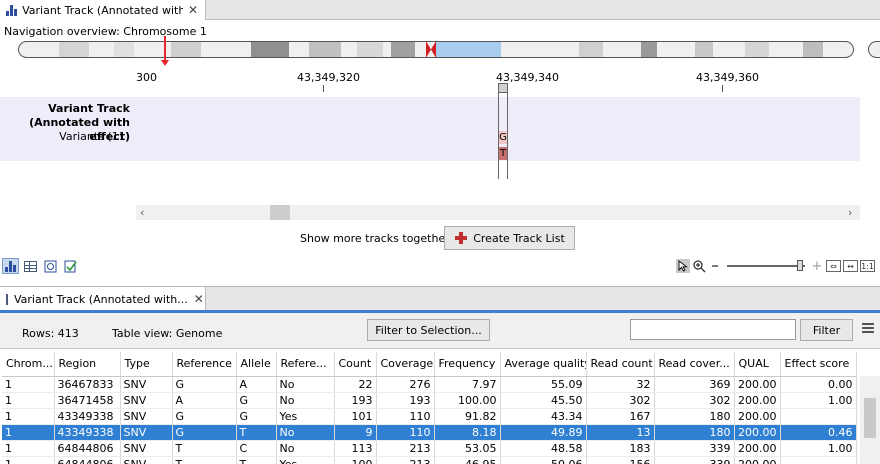 The image size is (880, 464). What do you see at coordinates (715, 266) in the screenshot?
I see `zoom-out-icon` at bounding box center [715, 266].